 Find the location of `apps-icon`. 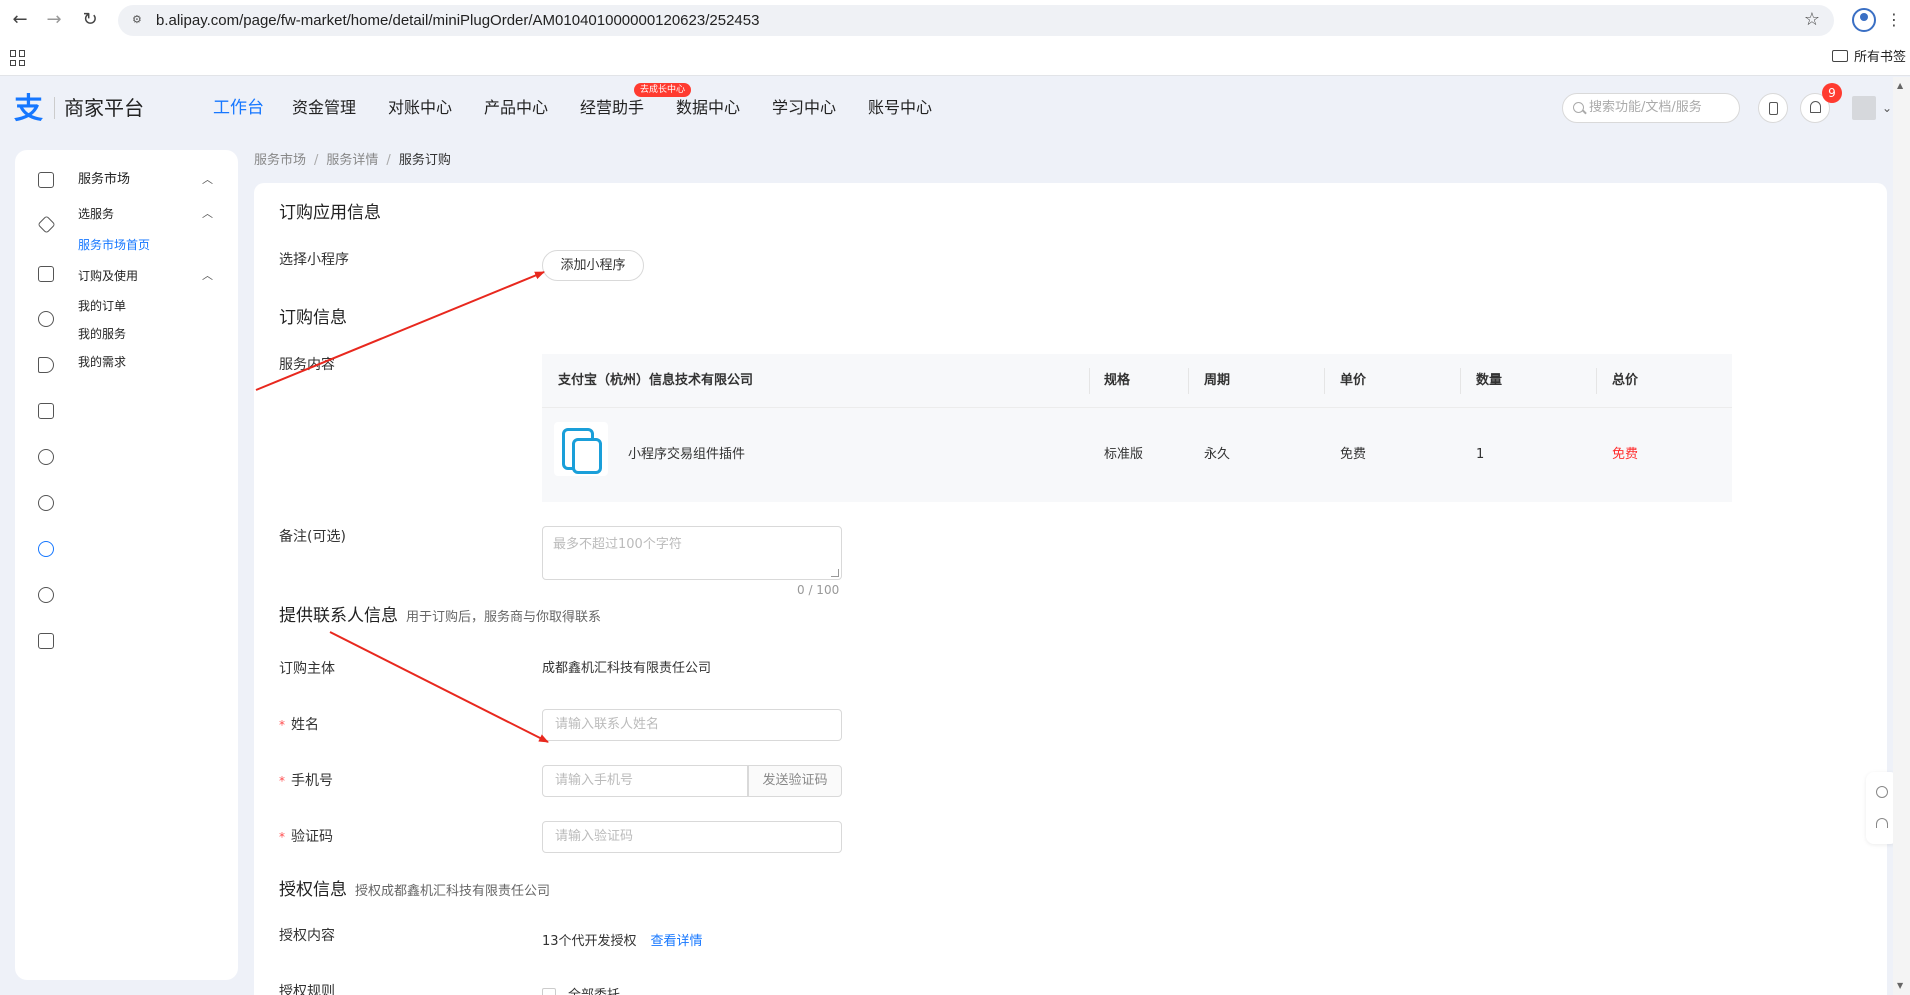

apps-icon is located at coordinates (18, 58).